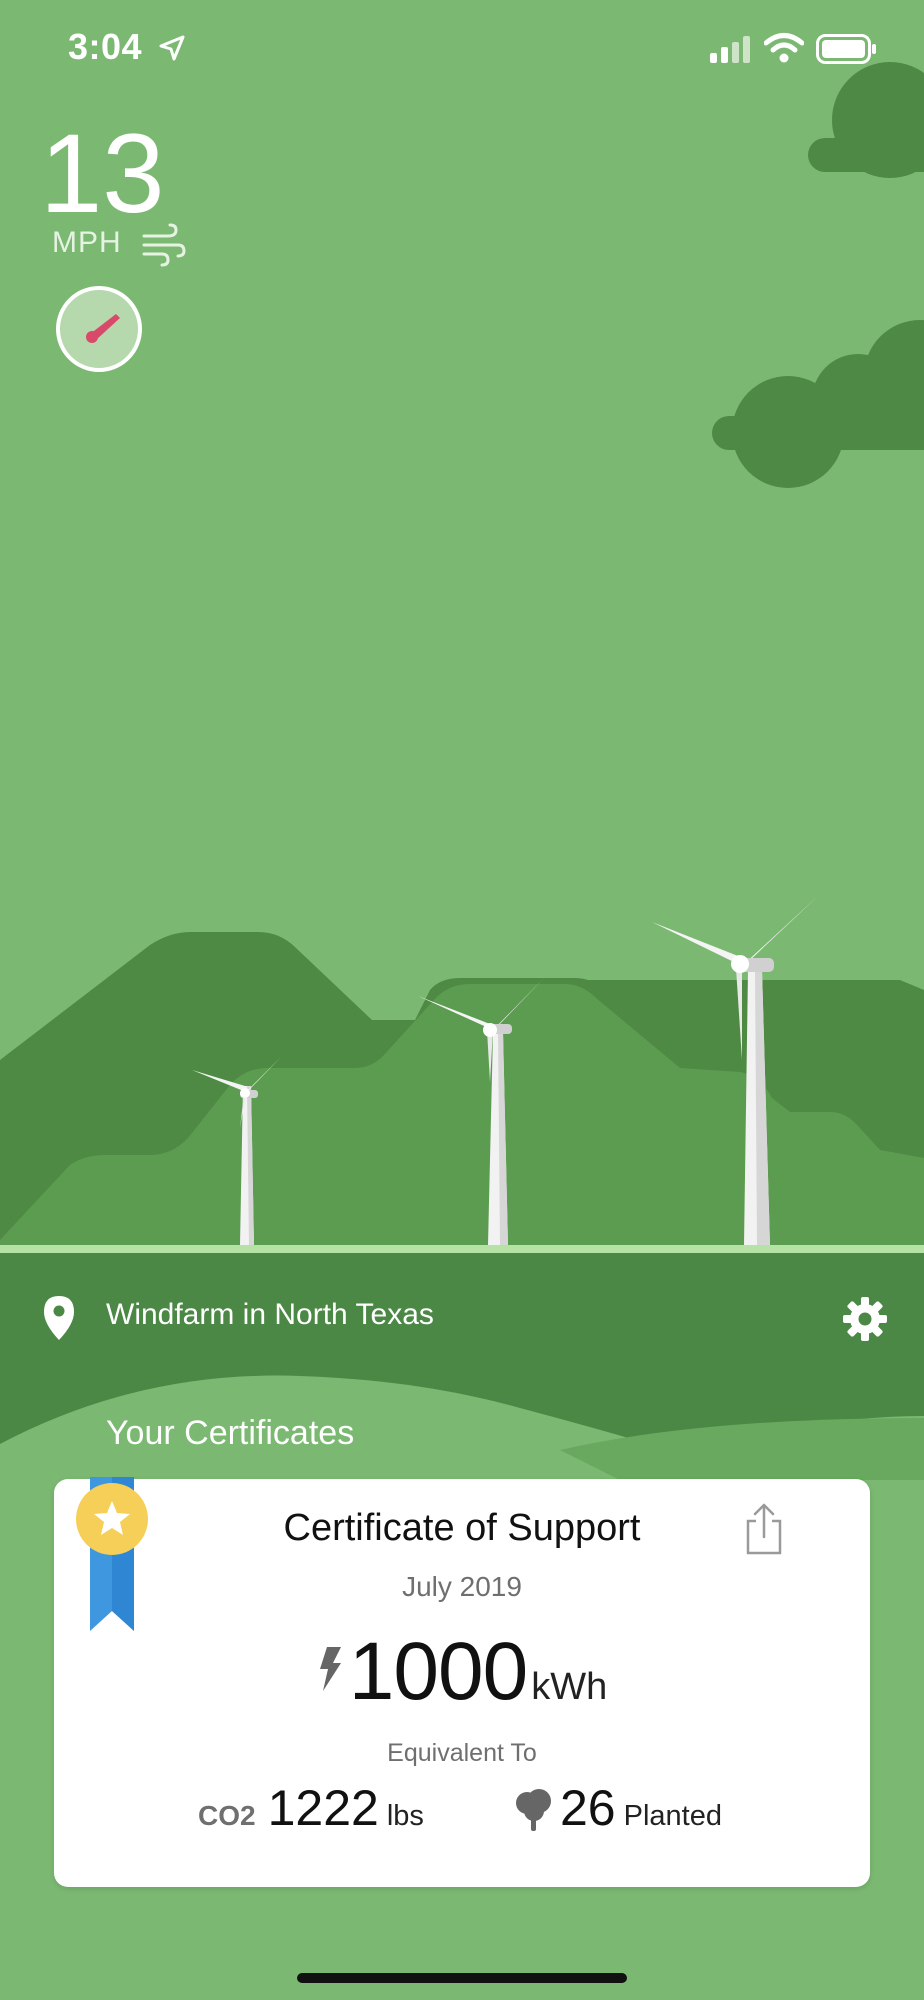  Describe the element at coordinates (462, 1249) in the screenshot. I see `ground-line` at that location.